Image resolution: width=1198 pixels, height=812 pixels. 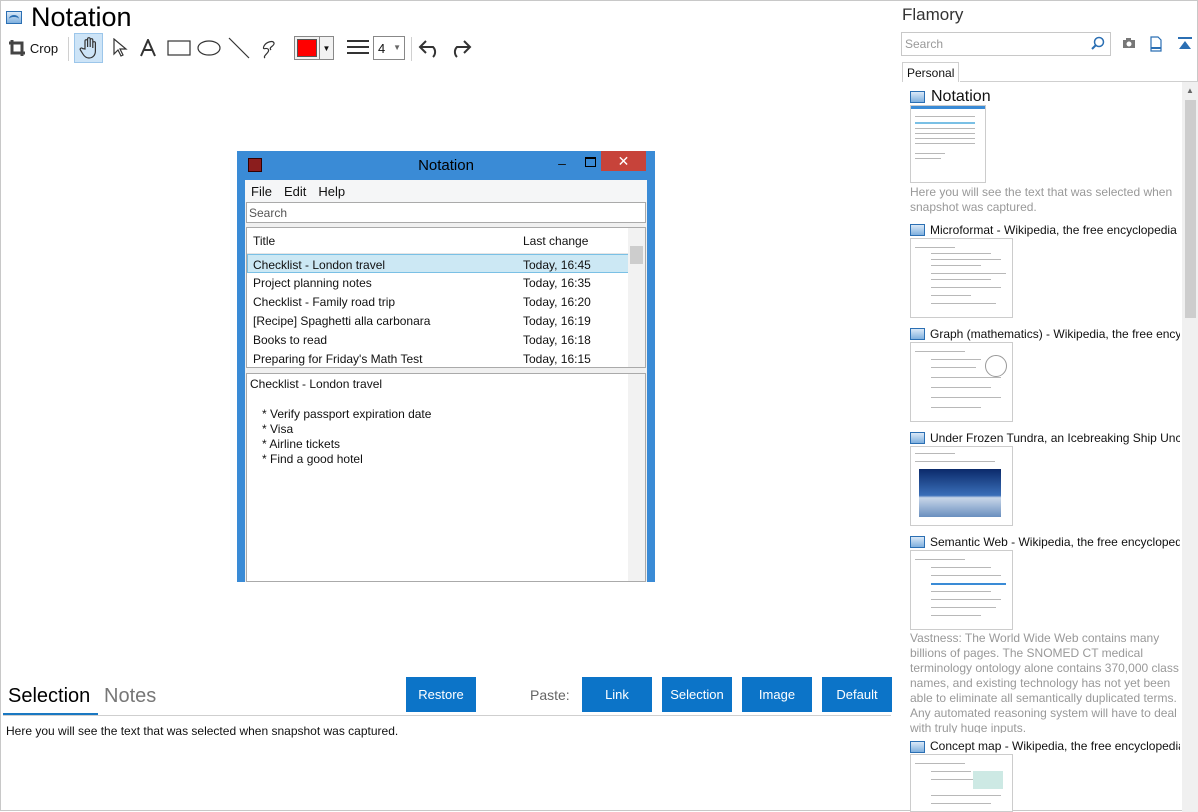 I want to click on column-title: Title, so click(x=264, y=241).